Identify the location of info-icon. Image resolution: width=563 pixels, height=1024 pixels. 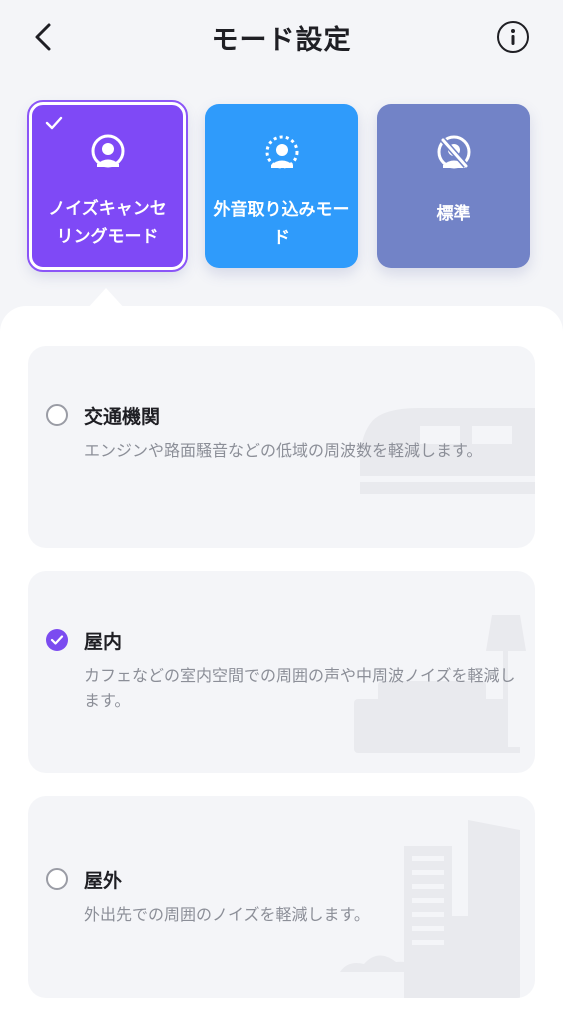
(513, 37).